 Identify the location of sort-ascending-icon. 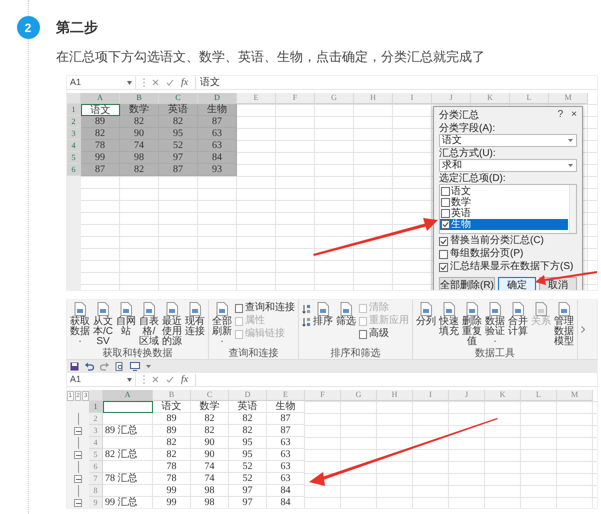
(306, 309).